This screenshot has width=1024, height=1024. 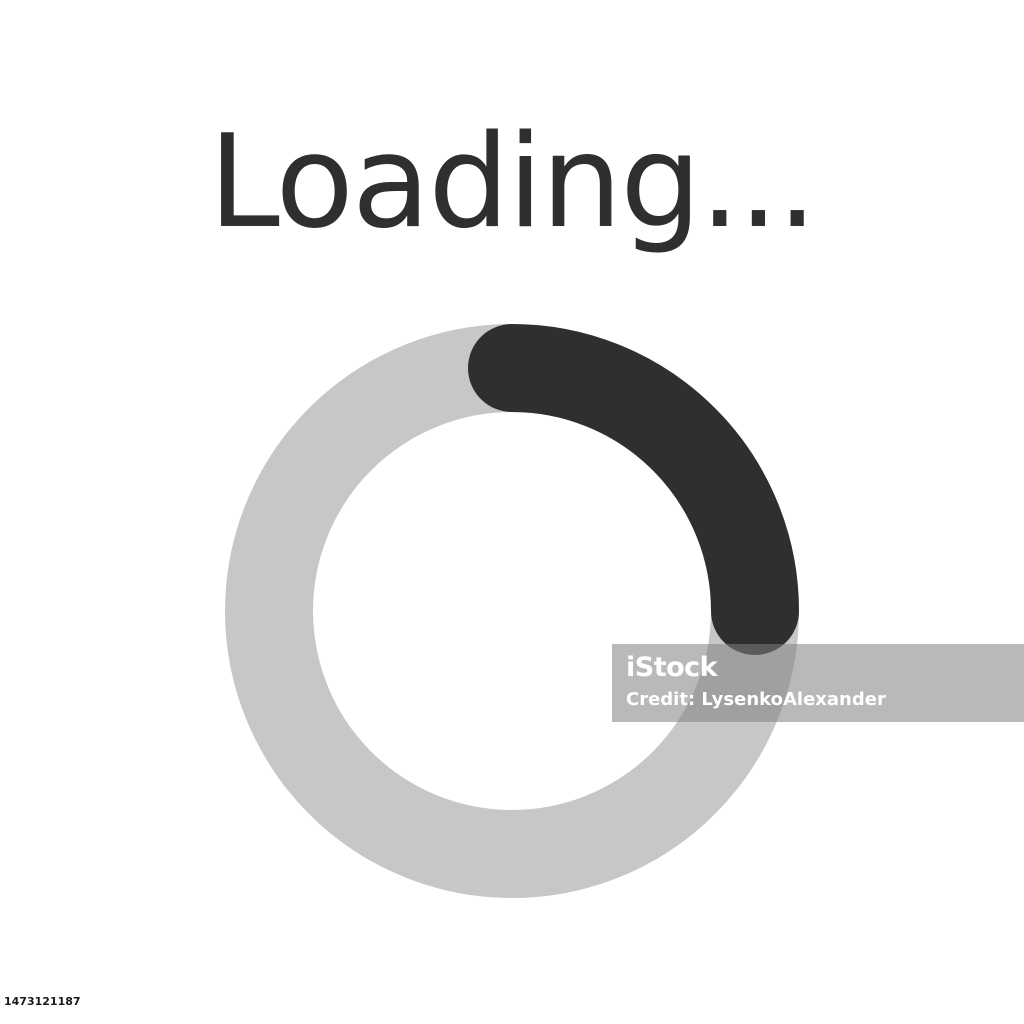 What do you see at coordinates (42, 1002) in the screenshot?
I see `image-id-label: 1473121187` at bounding box center [42, 1002].